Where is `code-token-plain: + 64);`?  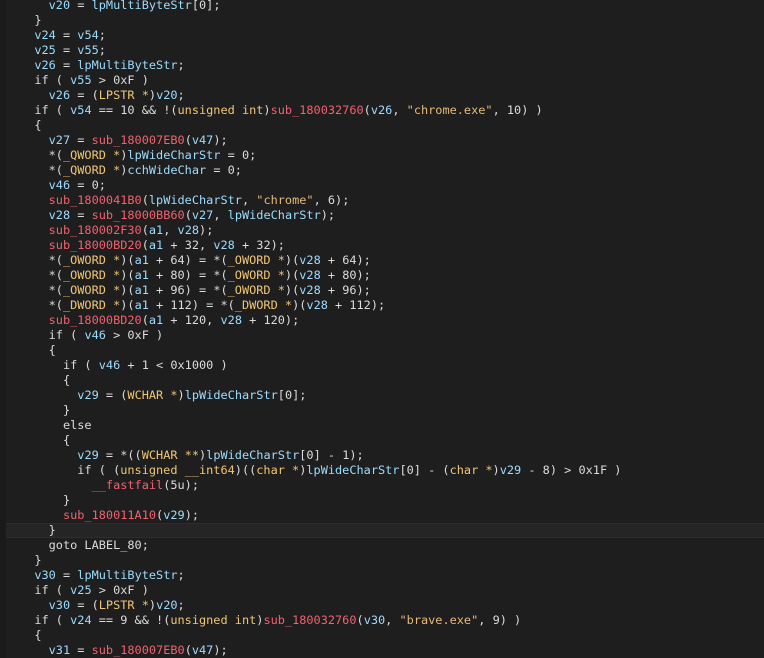
code-token-plain: + 64); is located at coordinates (345, 260).